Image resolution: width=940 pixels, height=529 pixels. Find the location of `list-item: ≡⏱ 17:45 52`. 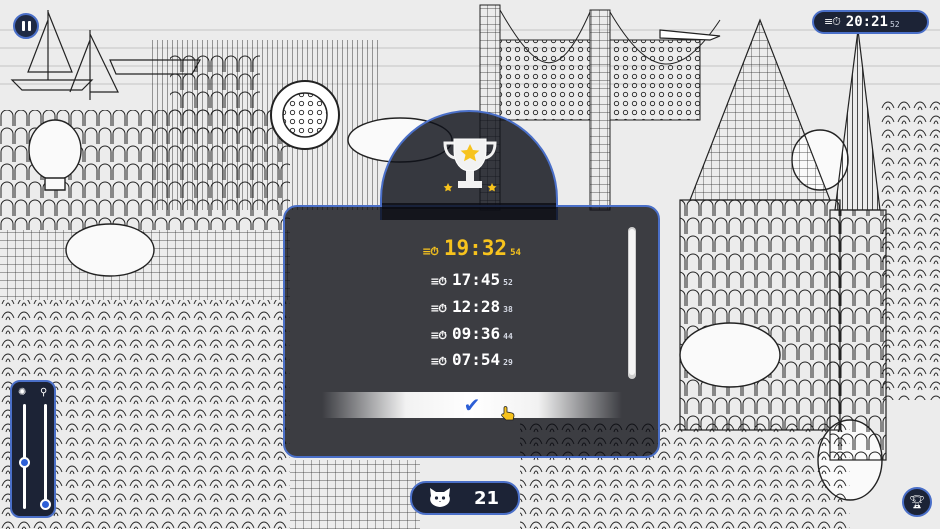

list-item: ≡⏱ 17:45 52 is located at coordinates (471, 279).